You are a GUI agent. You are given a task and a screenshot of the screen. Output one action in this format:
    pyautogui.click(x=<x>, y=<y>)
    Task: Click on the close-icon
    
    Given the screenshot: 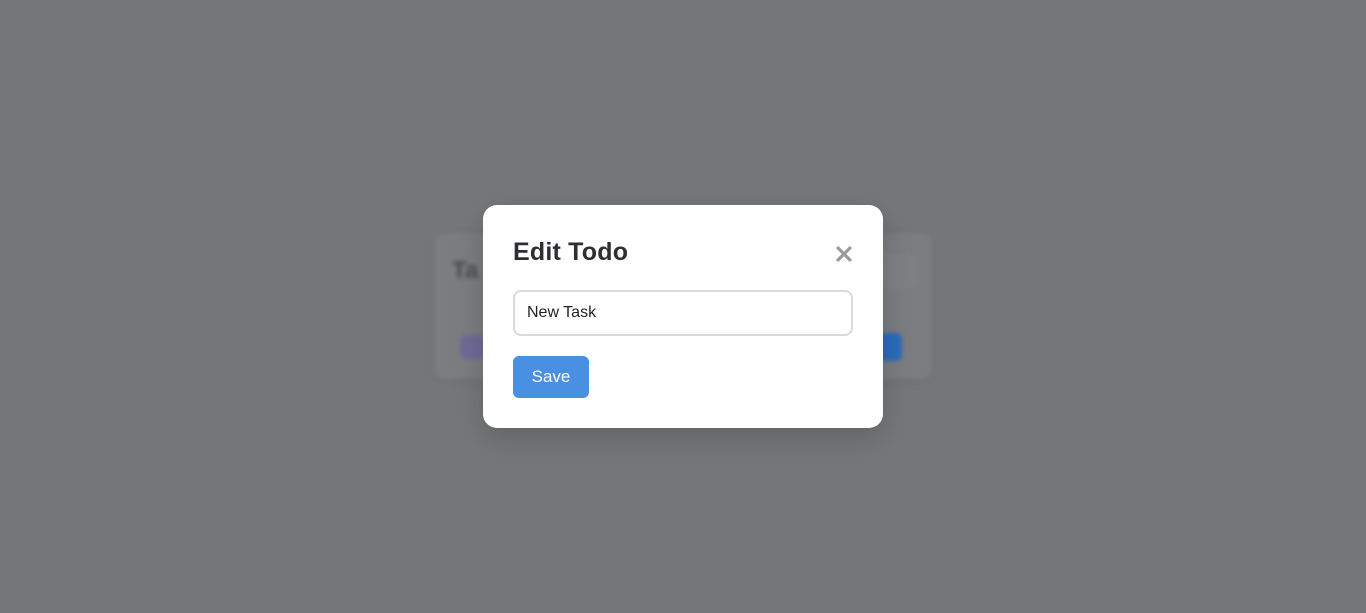 What is the action you would take?
    pyautogui.click(x=844, y=254)
    